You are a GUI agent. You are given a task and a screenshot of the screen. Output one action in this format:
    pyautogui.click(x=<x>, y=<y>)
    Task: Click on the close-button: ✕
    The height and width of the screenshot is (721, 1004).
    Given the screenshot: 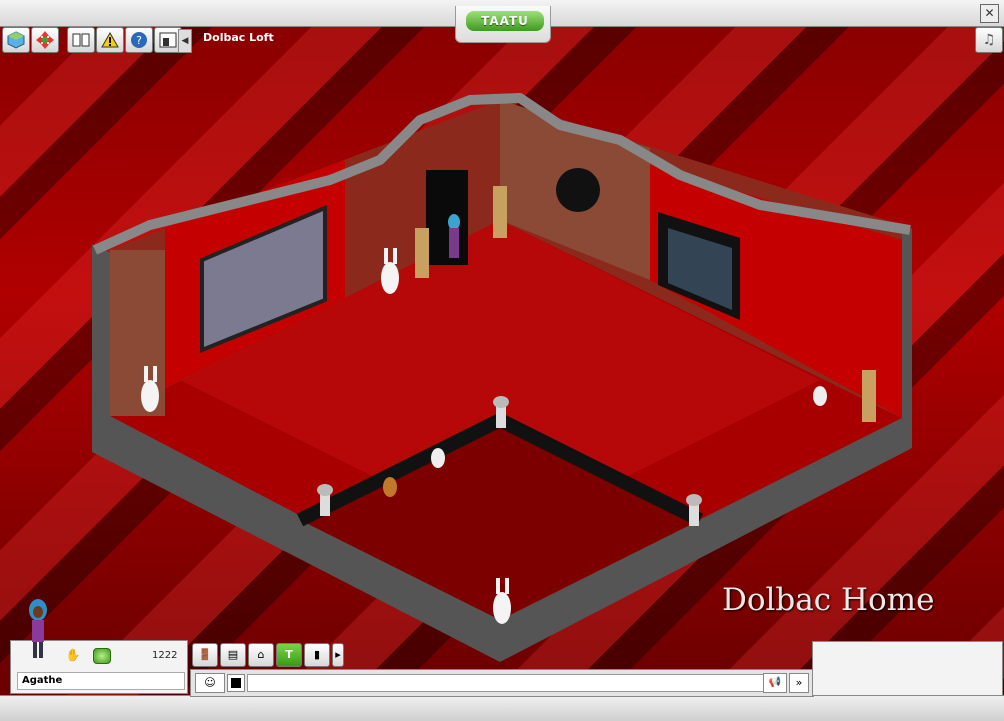 What is the action you would take?
    pyautogui.click(x=989, y=13)
    